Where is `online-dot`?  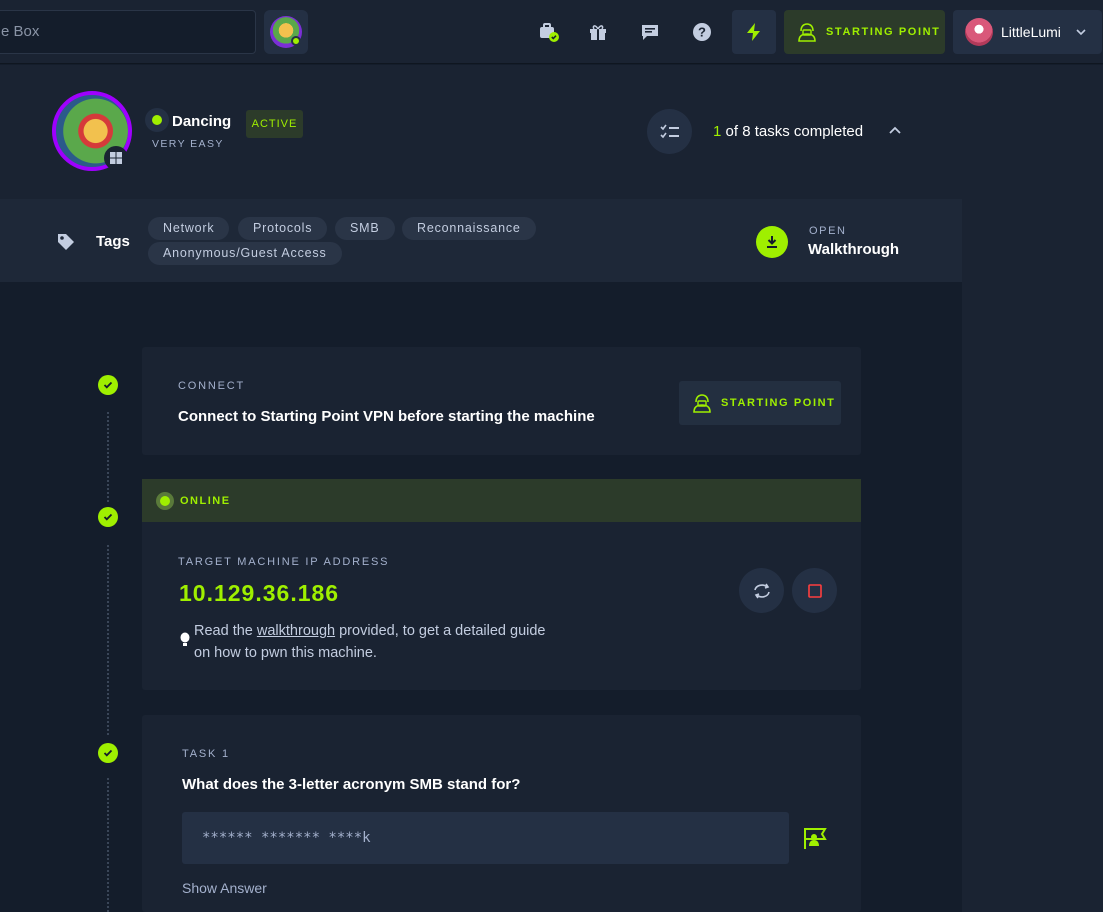
online-dot is located at coordinates (296, 41).